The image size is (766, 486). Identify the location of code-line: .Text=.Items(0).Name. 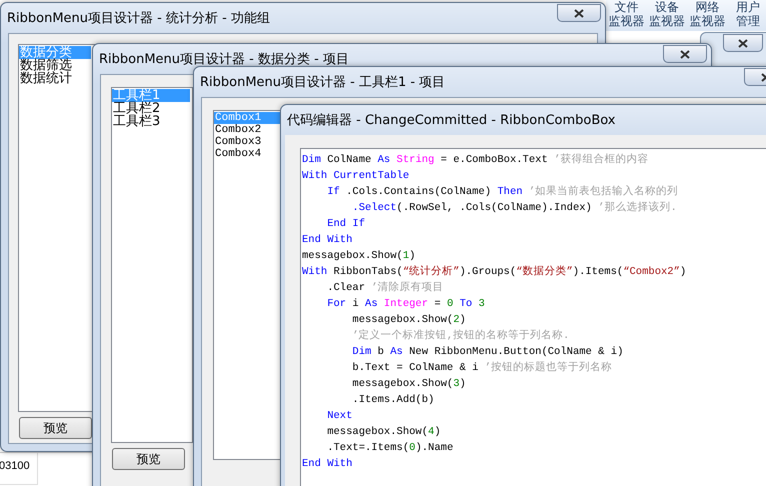
(390, 448).